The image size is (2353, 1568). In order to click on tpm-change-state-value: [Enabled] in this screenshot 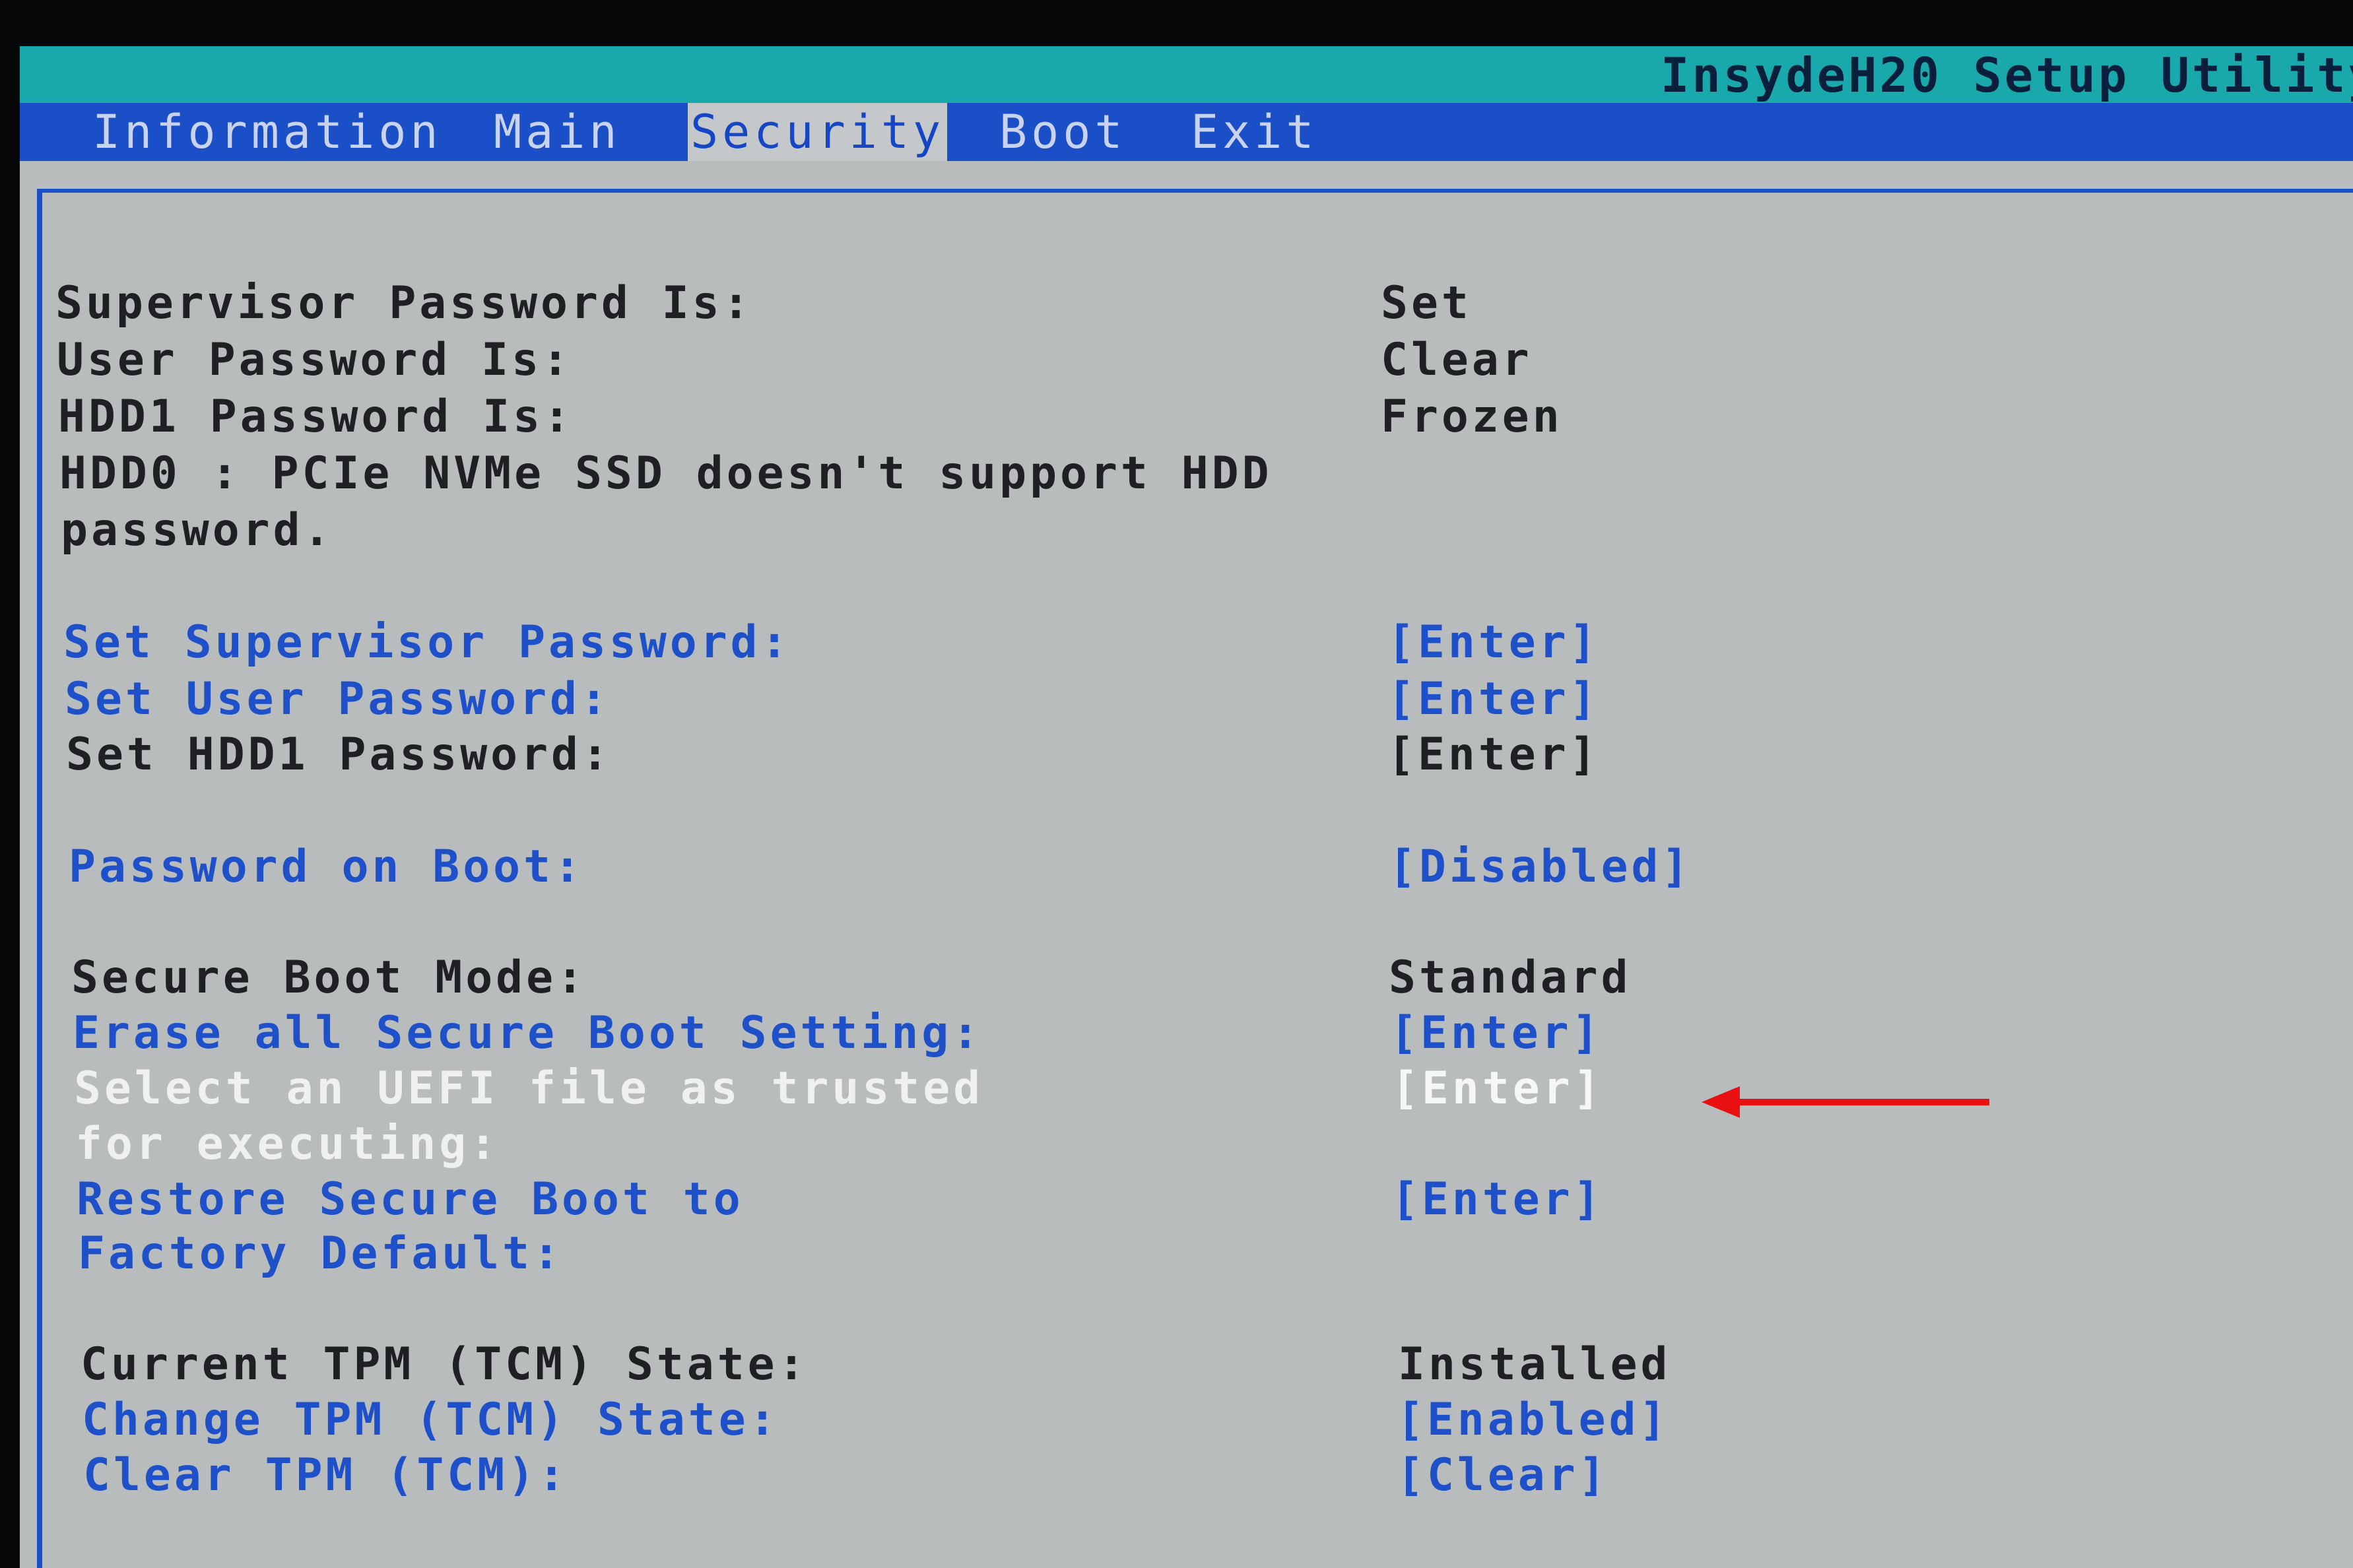, I will do `click(1533, 1420)`.